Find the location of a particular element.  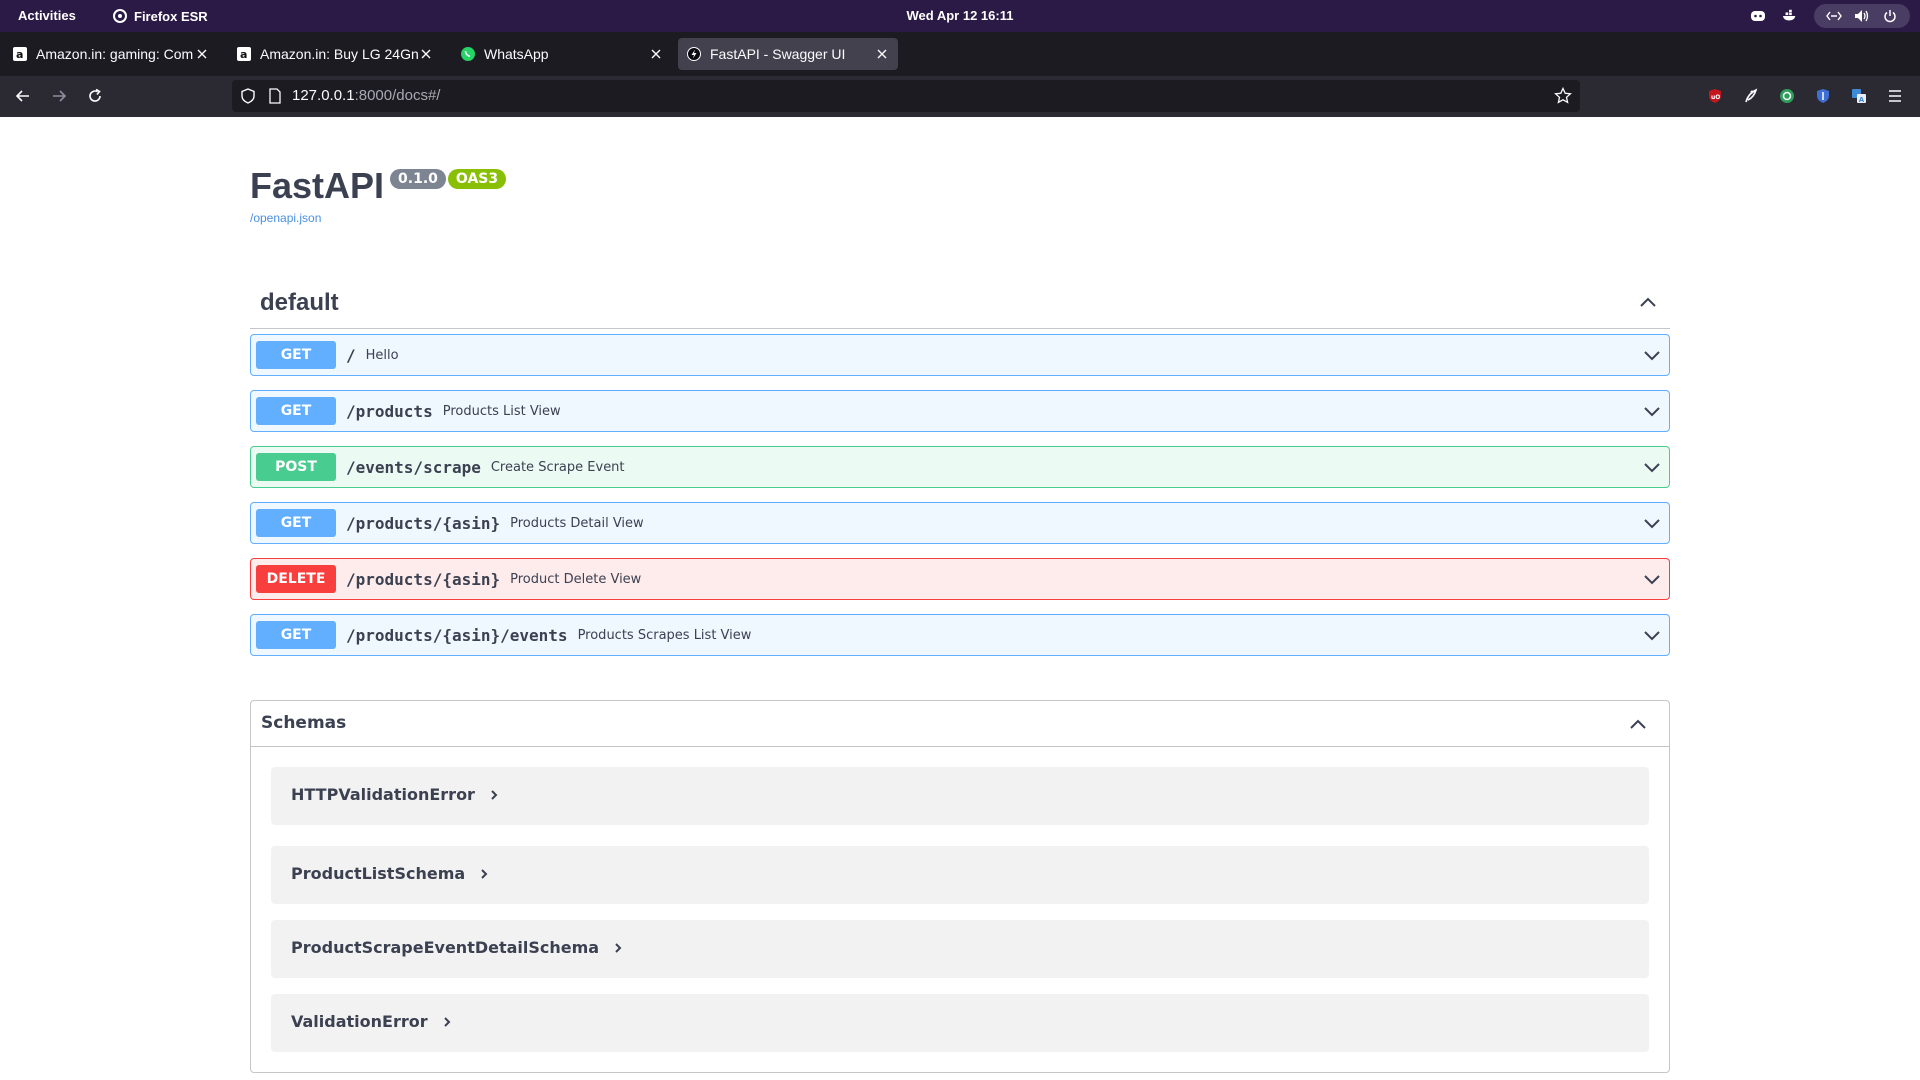

schema-item: ValidationError is located at coordinates (960, 1023).